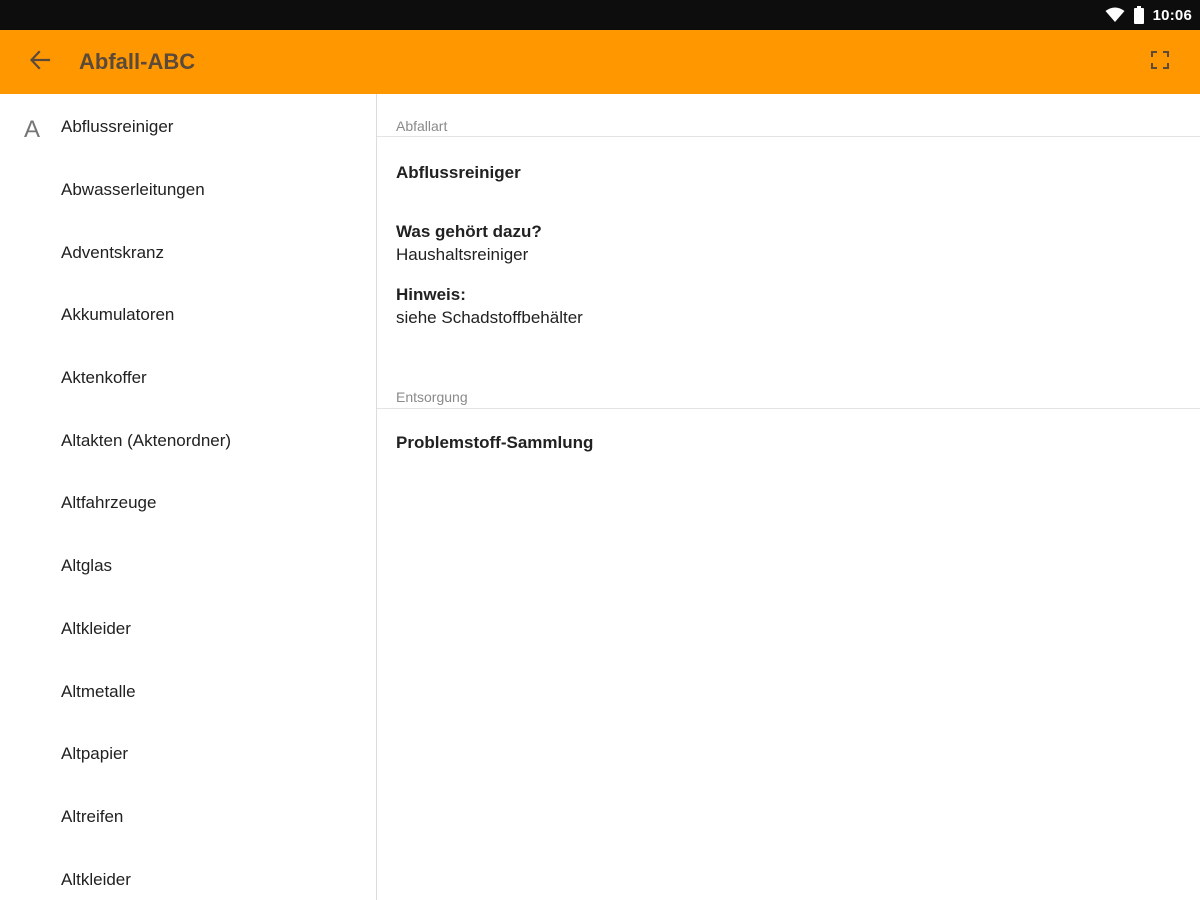  Describe the element at coordinates (86, 566) in the screenshot. I see `list-item: Altglas` at that location.